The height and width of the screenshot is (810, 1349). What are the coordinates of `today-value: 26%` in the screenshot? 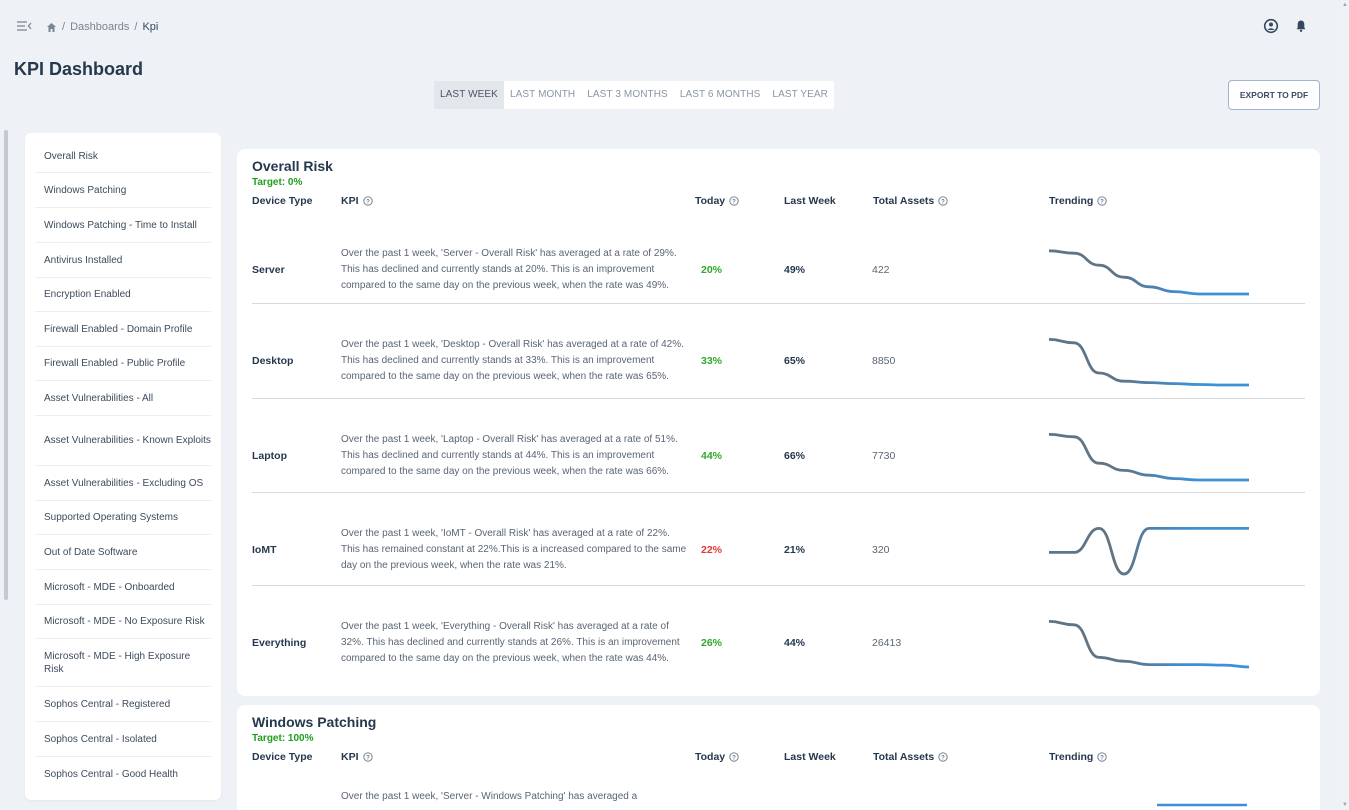 It's located at (712, 643).